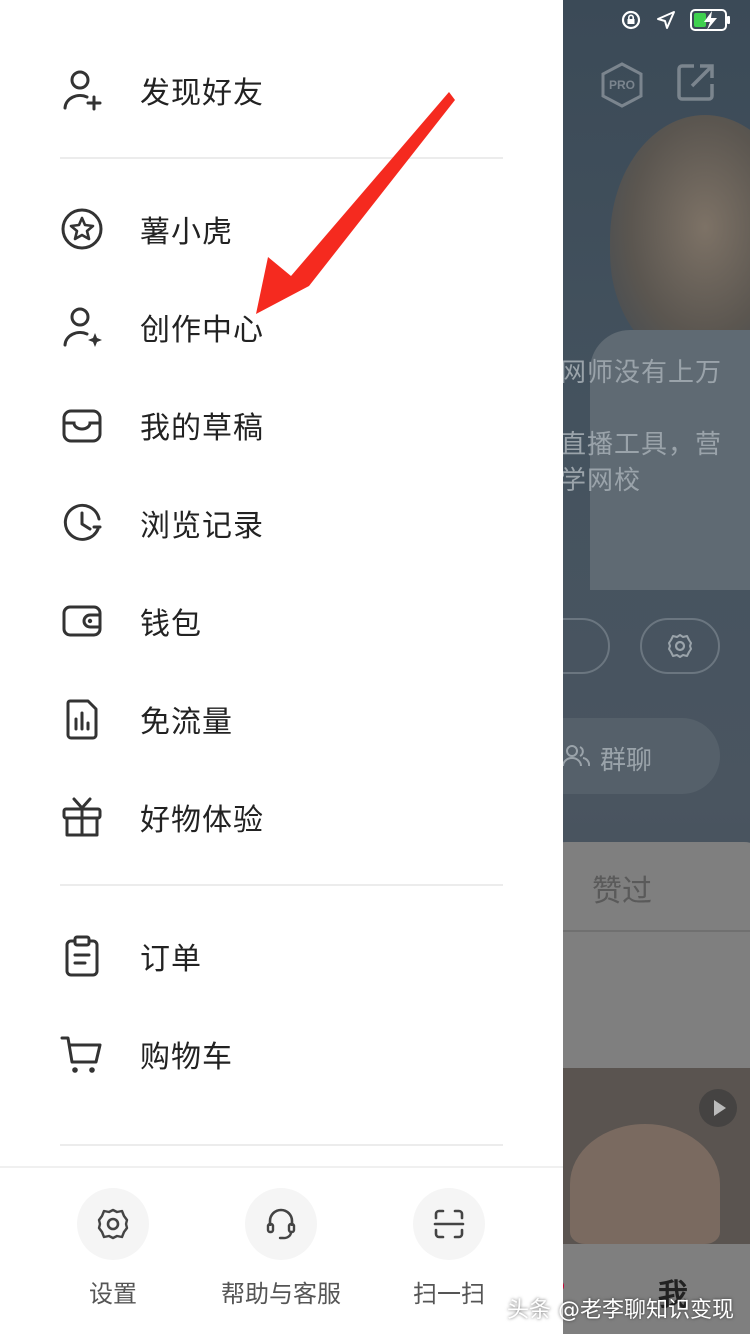  What do you see at coordinates (113, 1294) in the screenshot?
I see `settings-label: 设置` at bounding box center [113, 1294].